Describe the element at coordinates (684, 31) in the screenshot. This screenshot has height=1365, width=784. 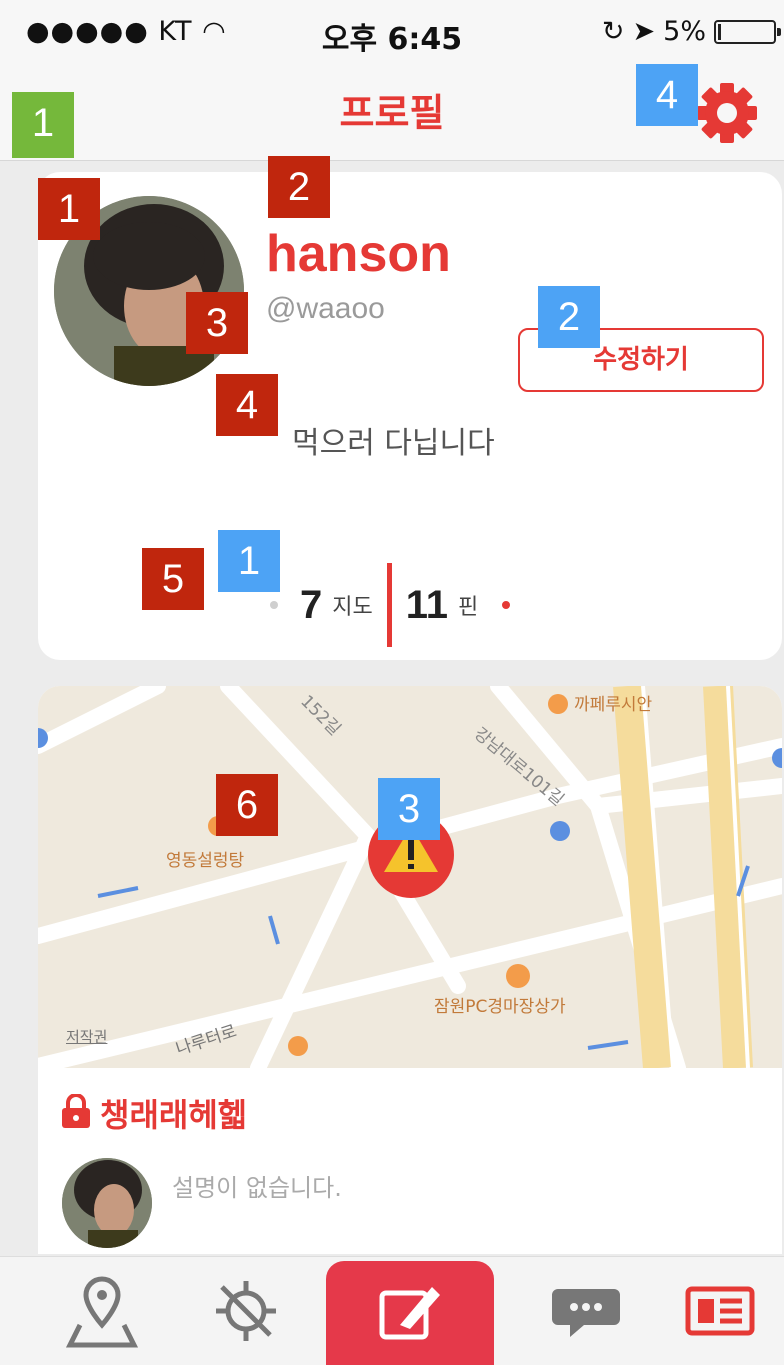
I see `battery-percent: 5%` at that location.